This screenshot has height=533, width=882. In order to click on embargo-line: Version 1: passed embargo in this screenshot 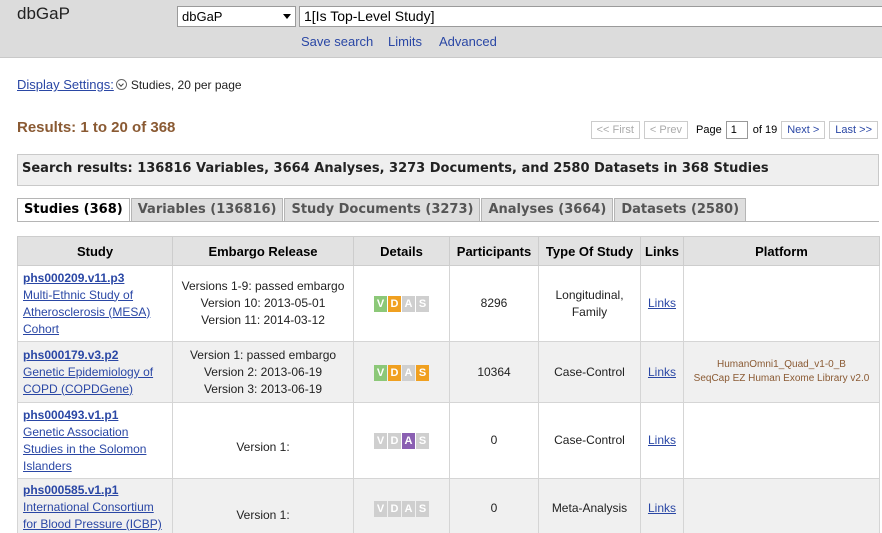, I will do `click(263, 354)`.